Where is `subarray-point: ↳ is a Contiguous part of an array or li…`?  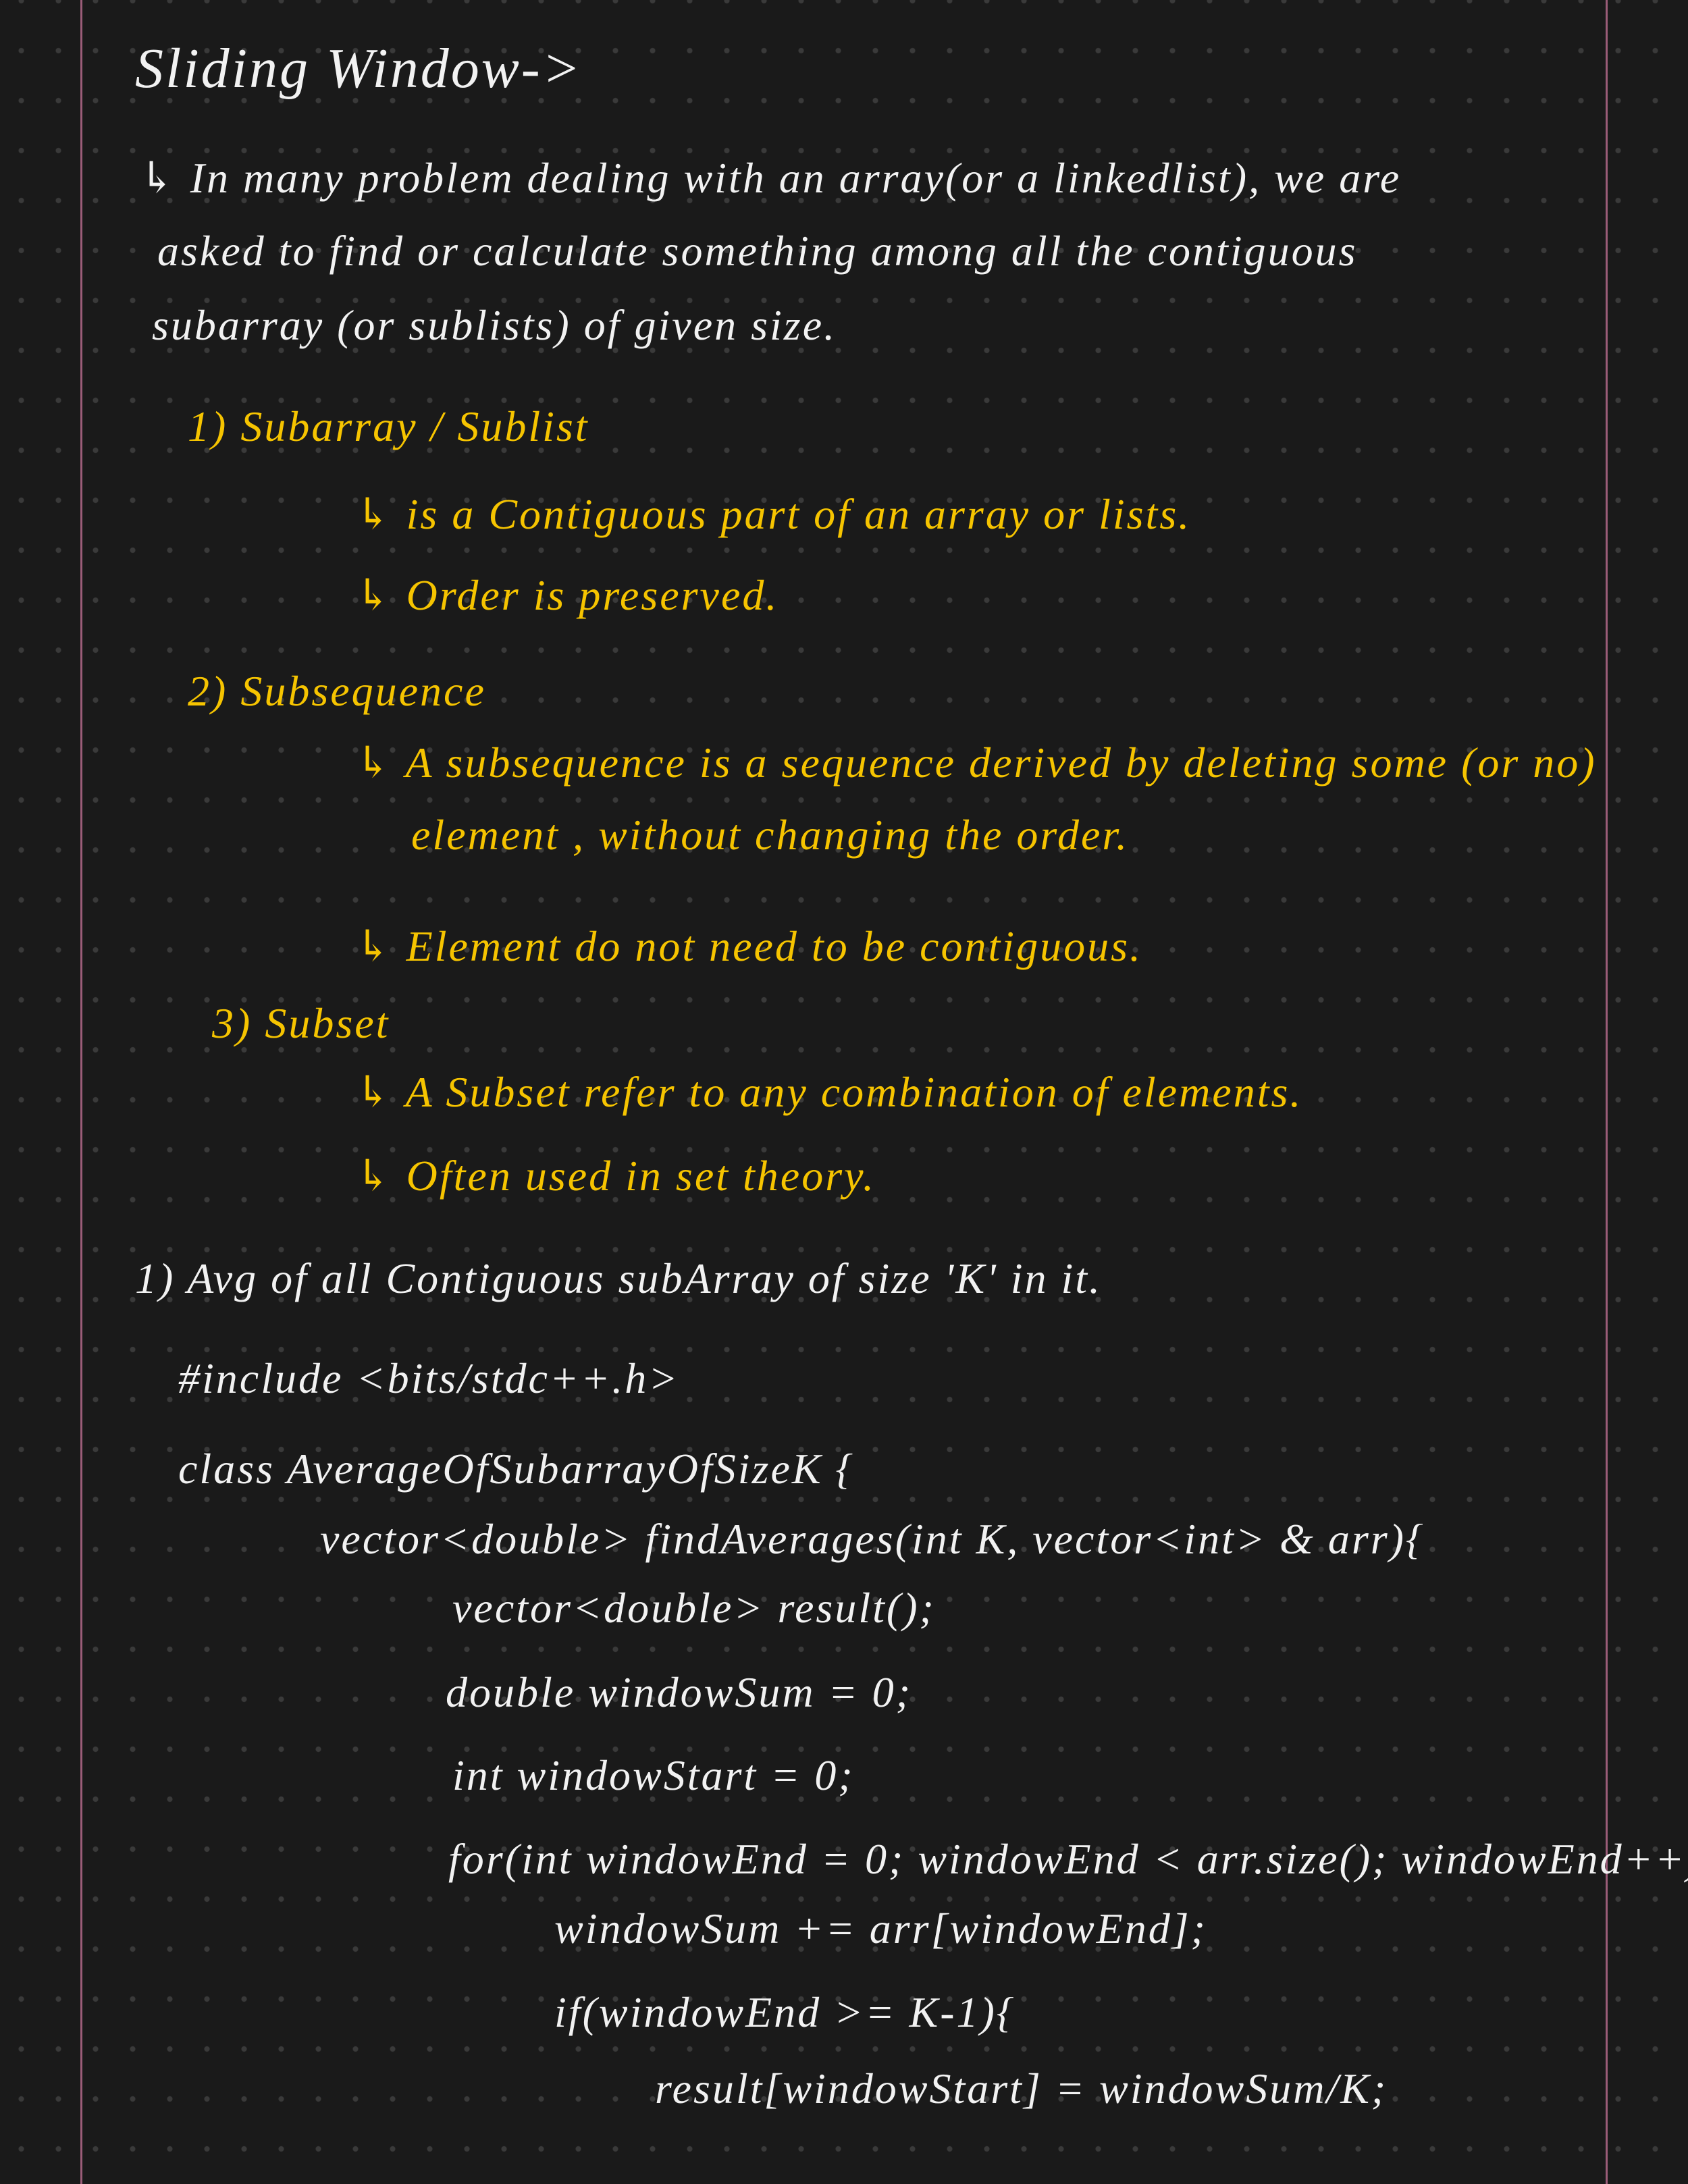 subarray-point: ↳ is a Contiguous part of an array or li… is located at coordinates (773, 514).